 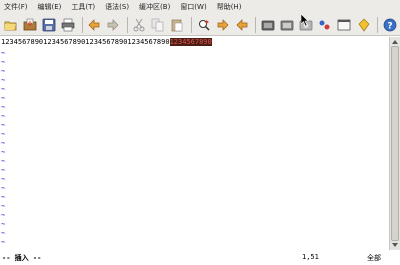 I want to click on tags-icon, so click(x=363, y=25).